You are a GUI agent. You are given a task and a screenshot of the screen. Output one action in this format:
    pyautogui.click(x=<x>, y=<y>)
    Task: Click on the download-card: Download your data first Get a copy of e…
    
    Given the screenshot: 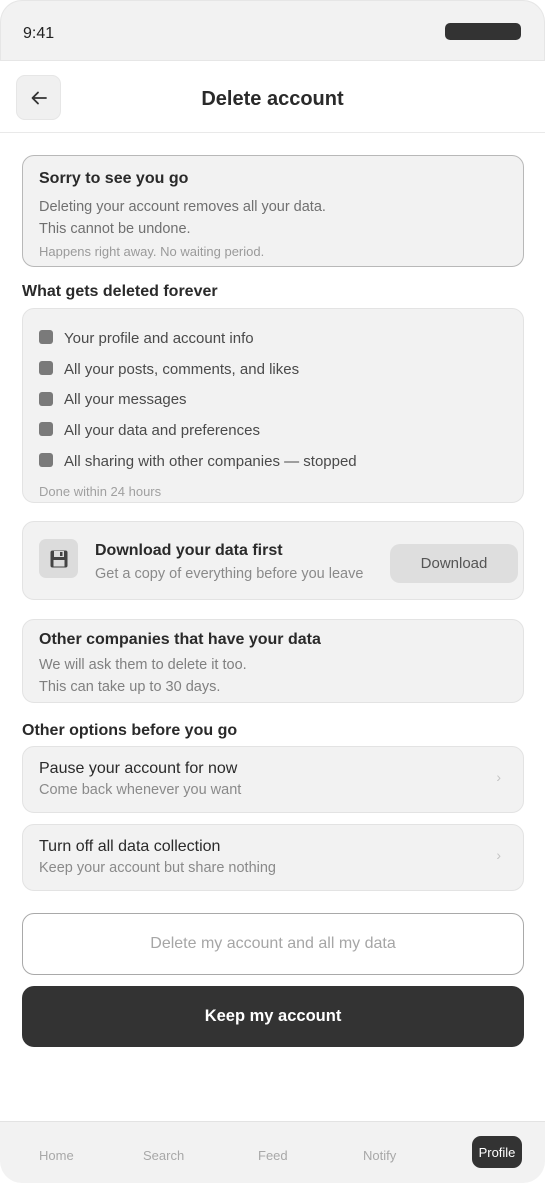 What is the action you would take?
    pyautogui.click(x=273, y=560)
    